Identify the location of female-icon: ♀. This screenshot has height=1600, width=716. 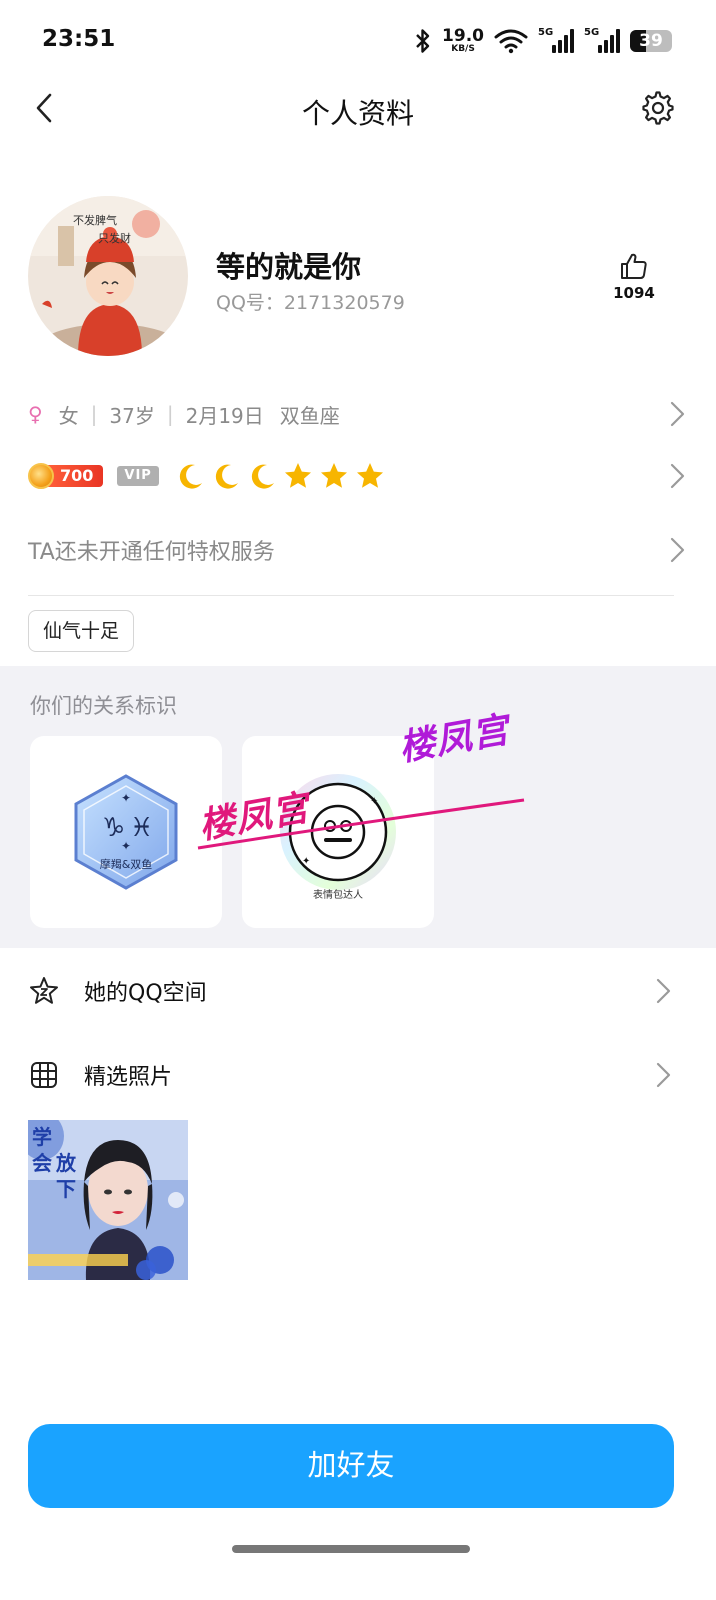
(35, 414).